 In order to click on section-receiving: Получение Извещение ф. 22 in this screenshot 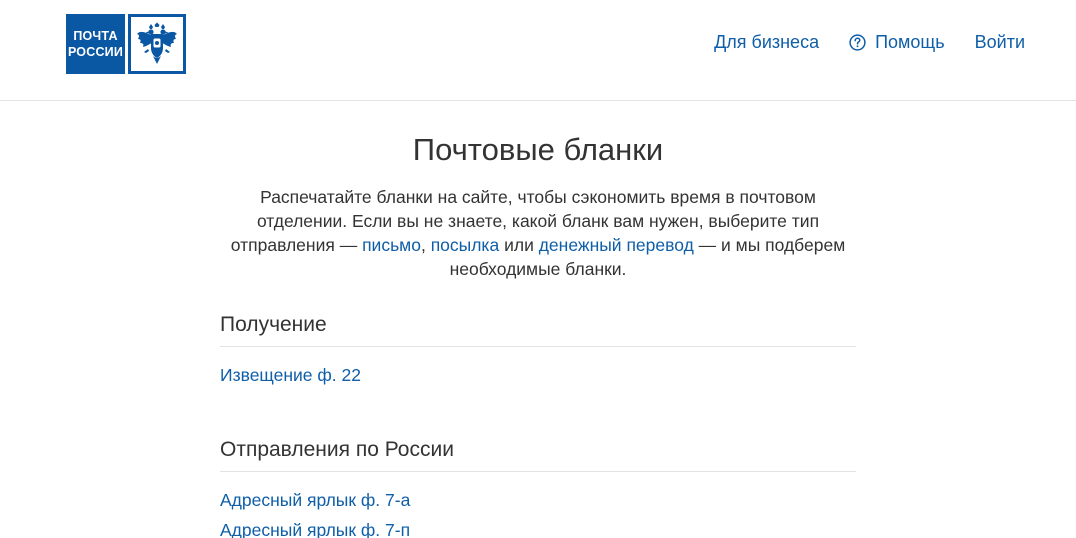, I will do `click(538, 351)`.